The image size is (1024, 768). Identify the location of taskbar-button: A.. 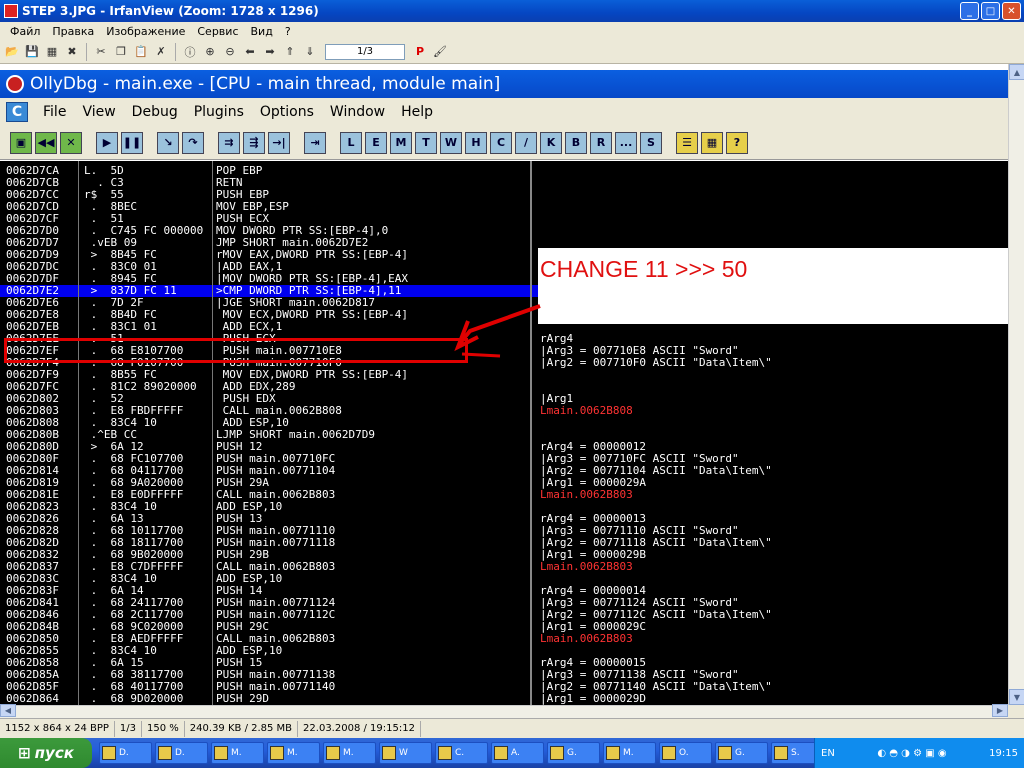
(517, 753).